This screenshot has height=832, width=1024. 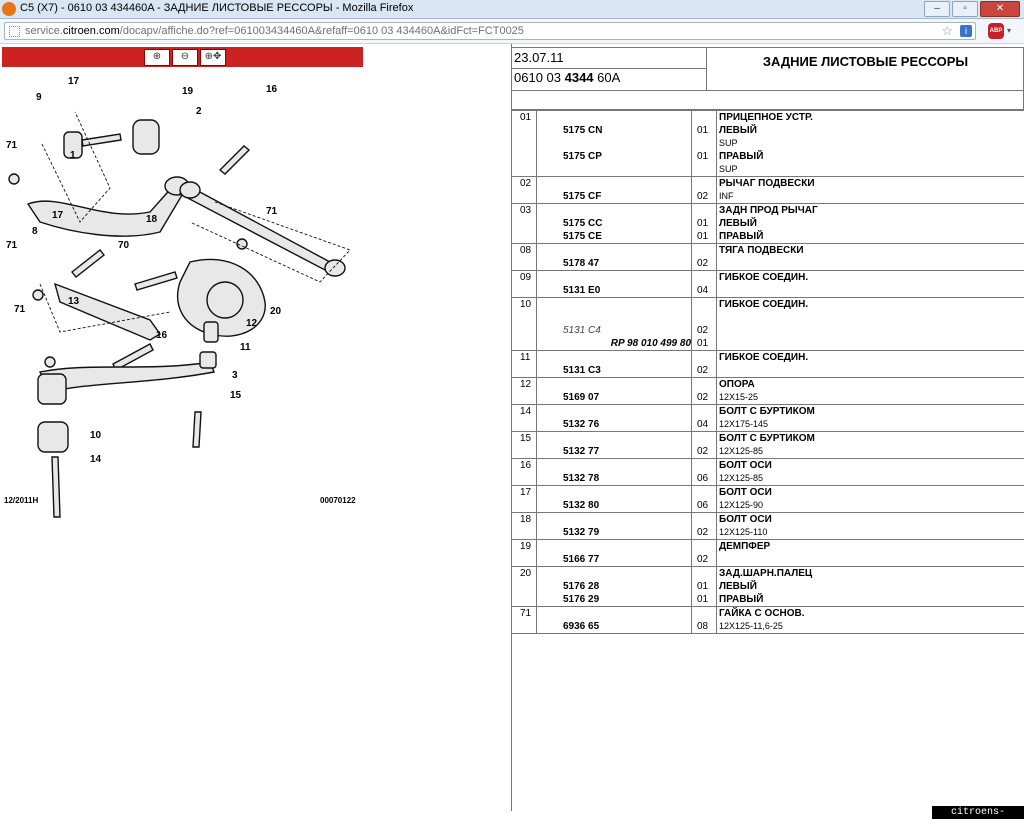 What do you see at coordinates (614, 451) in the screenshot?
I see `part-number: 5132 77` at bounding box center [614, 451].